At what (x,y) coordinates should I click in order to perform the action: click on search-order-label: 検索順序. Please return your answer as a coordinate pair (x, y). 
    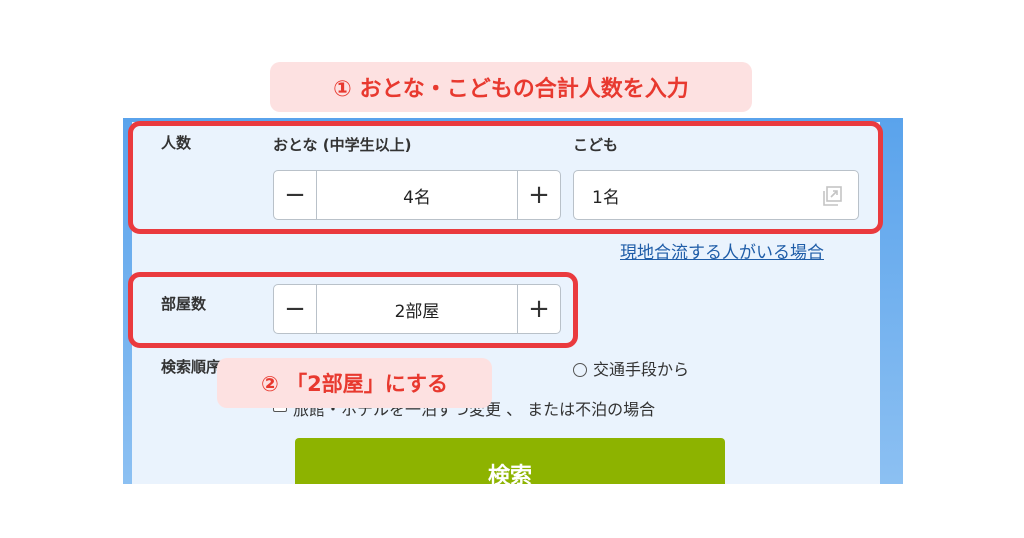
    Looking at the image, I should click on (191, 367).